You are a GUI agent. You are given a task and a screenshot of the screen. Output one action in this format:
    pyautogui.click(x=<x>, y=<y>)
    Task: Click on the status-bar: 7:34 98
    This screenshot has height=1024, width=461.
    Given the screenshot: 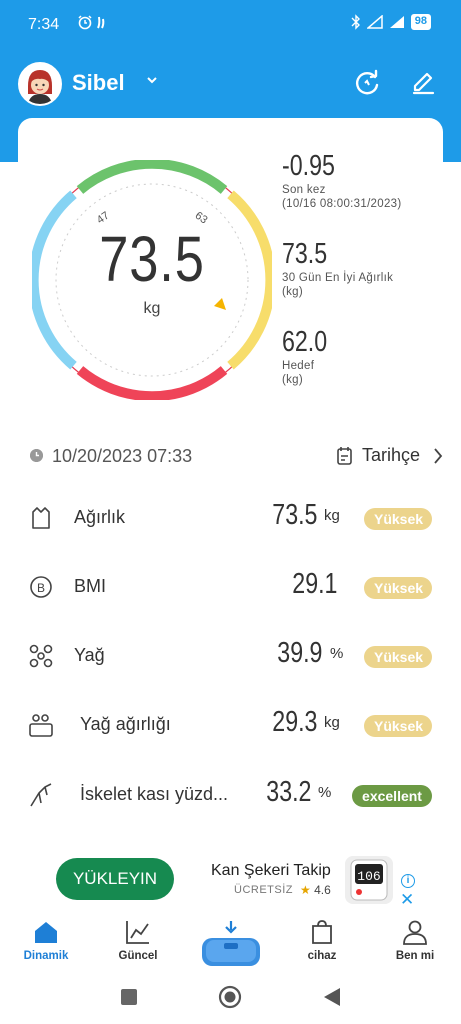 What is the action you would take?
    pyautogui.click(x=230, y=25)
    